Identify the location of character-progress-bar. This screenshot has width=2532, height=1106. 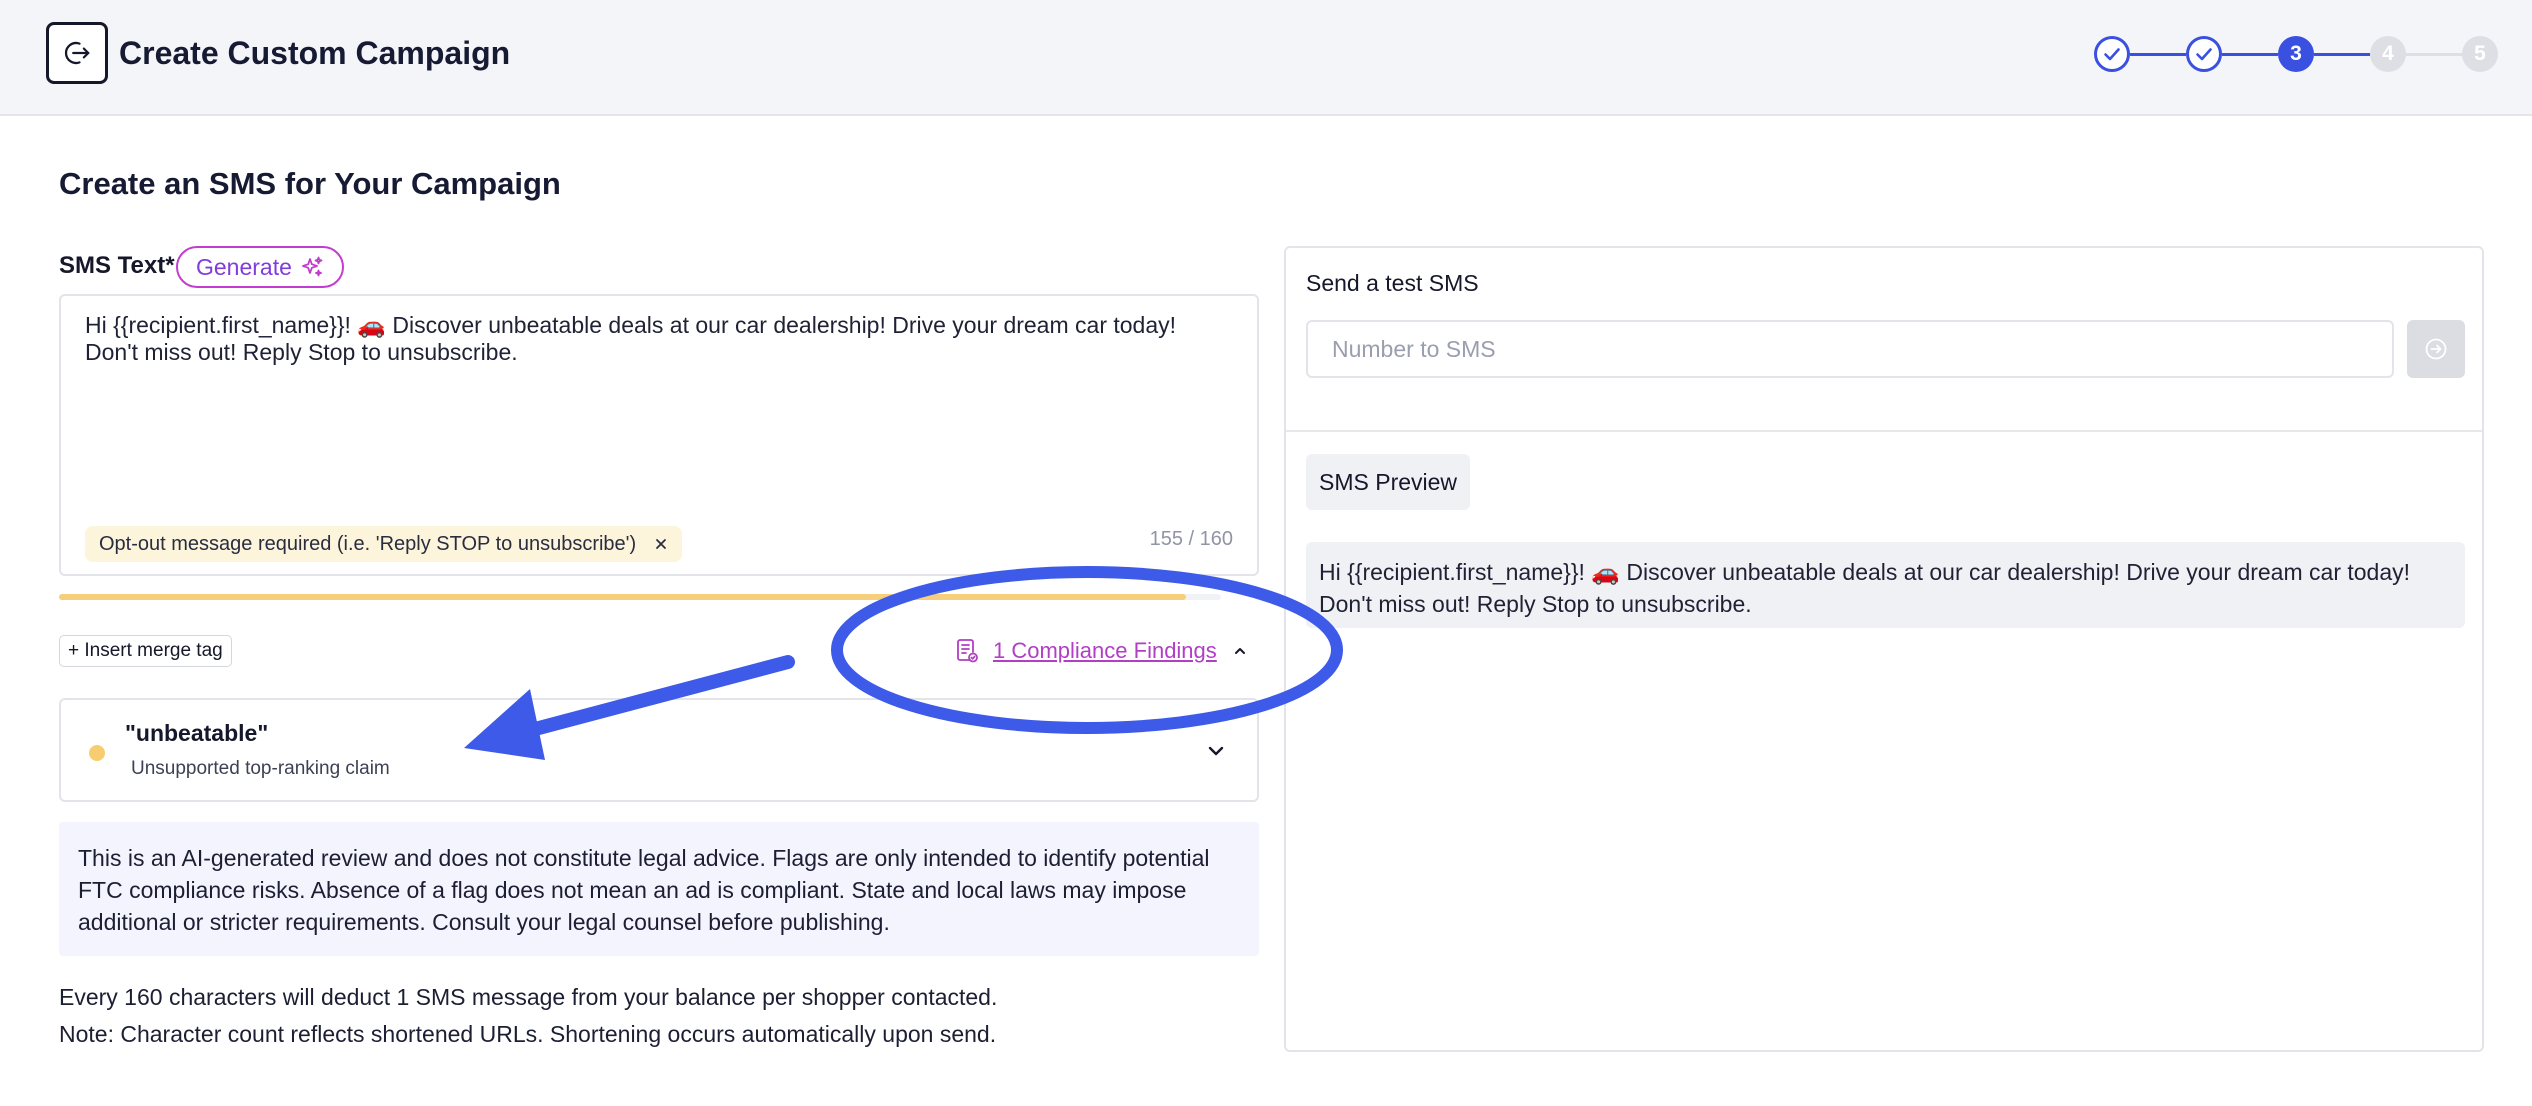
(640, 597).